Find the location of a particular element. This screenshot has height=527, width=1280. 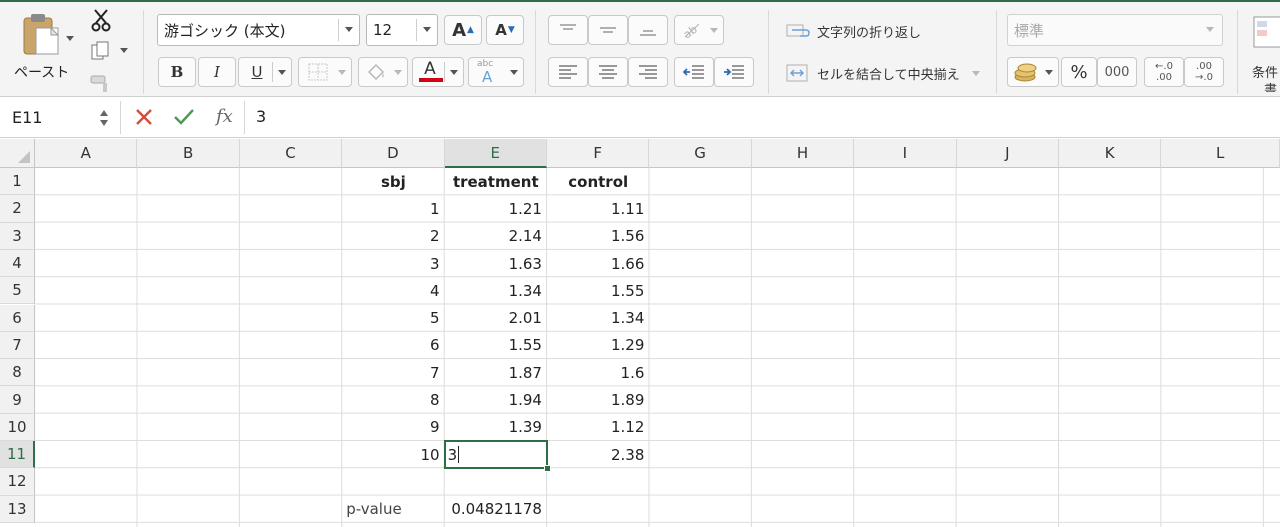

insert-function-icon: fx is located at coordinates (224, 116).